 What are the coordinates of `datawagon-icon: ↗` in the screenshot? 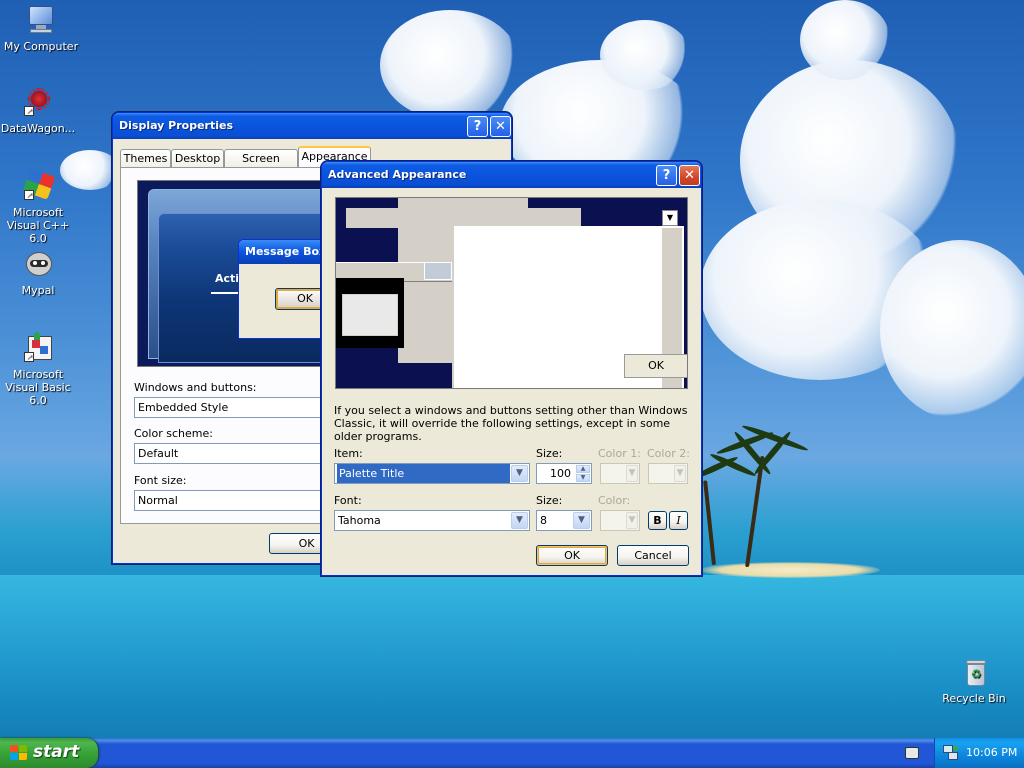 It's located at (38, 102).